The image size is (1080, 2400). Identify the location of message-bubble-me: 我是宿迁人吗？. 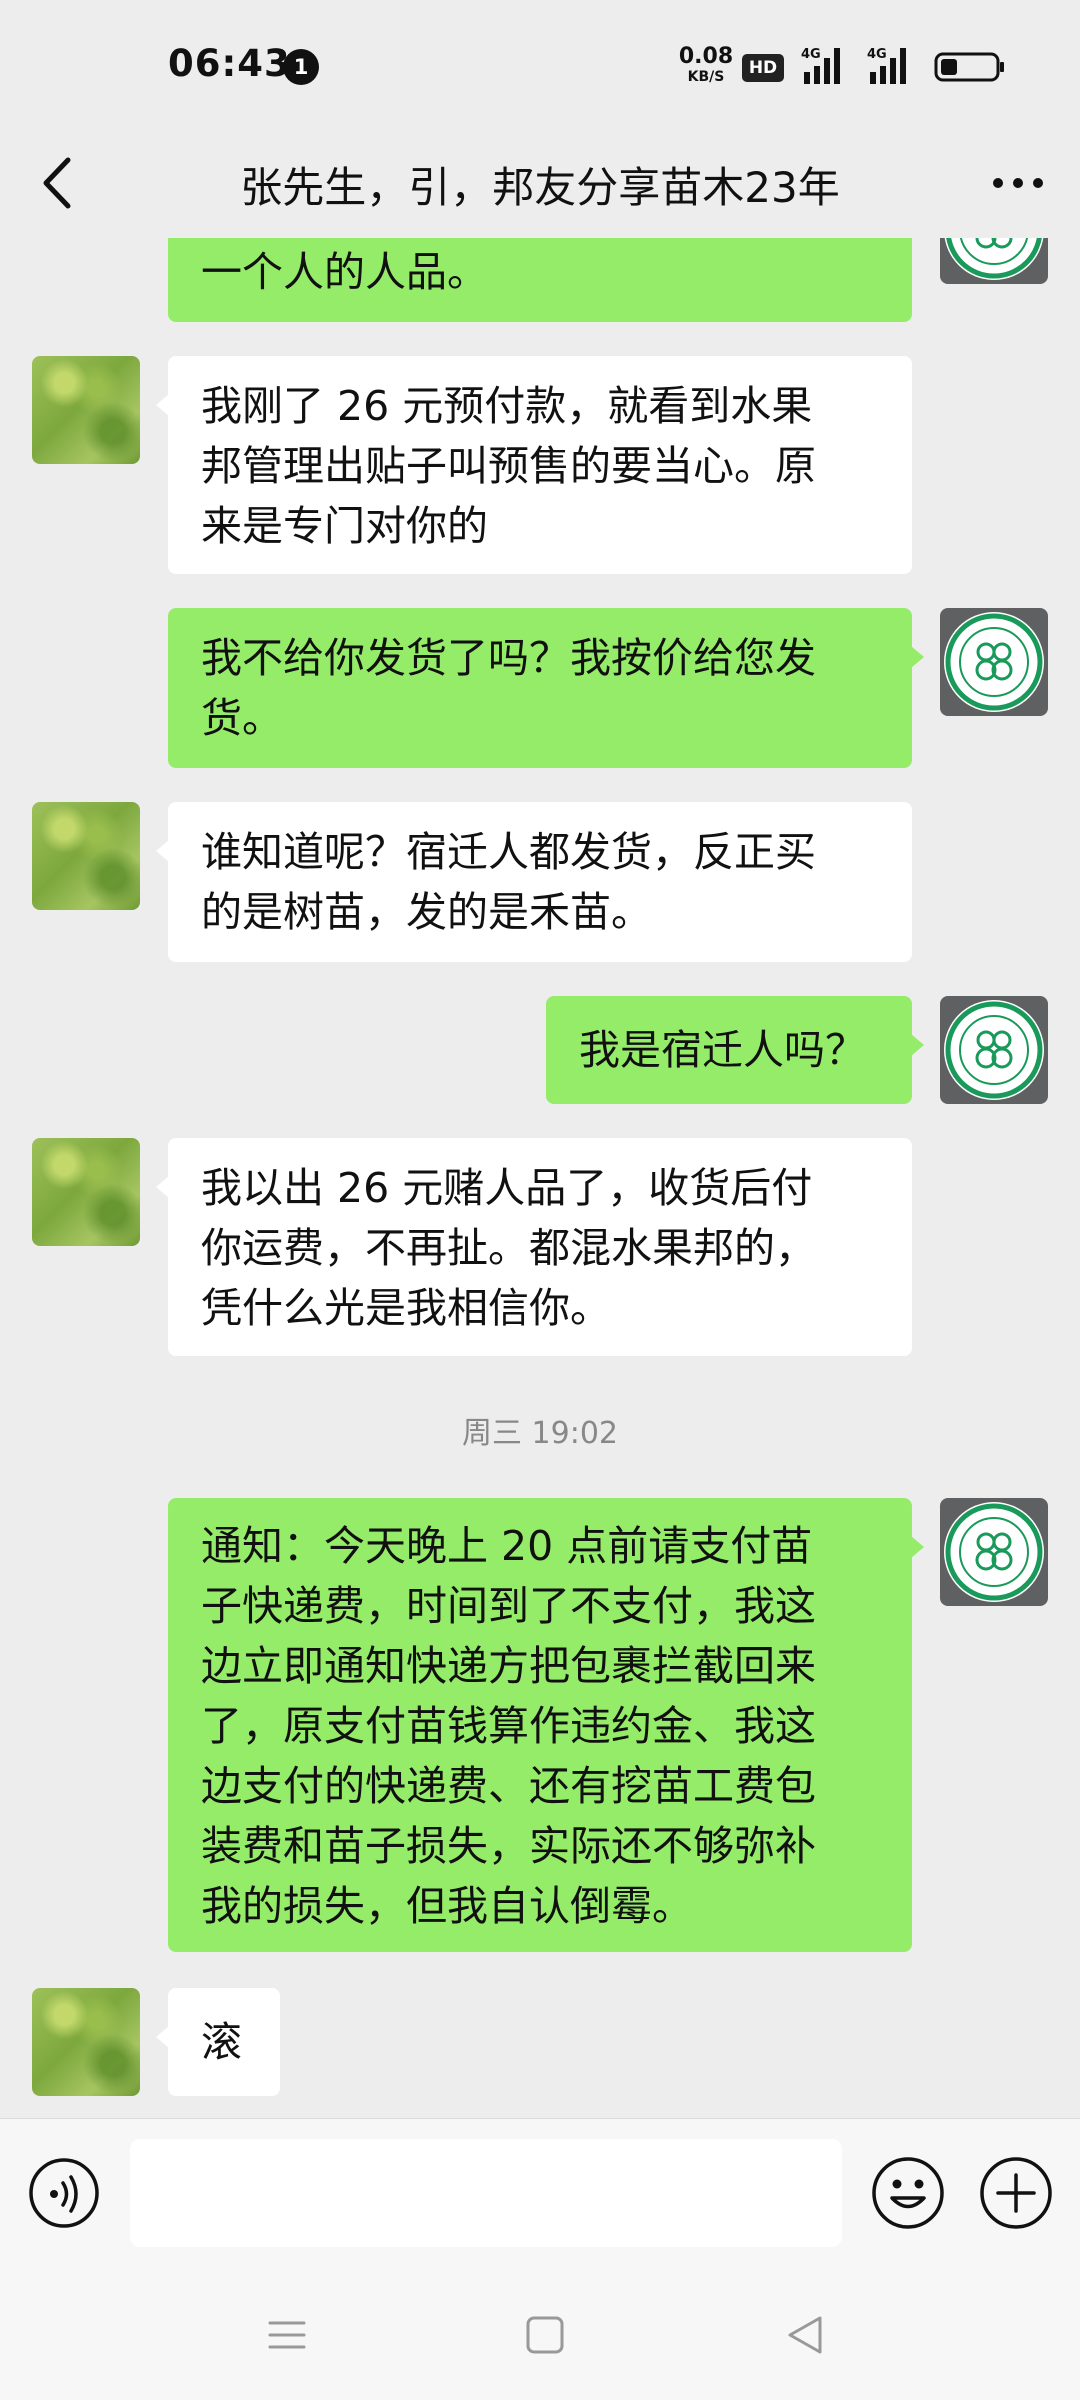
(735, 1050).